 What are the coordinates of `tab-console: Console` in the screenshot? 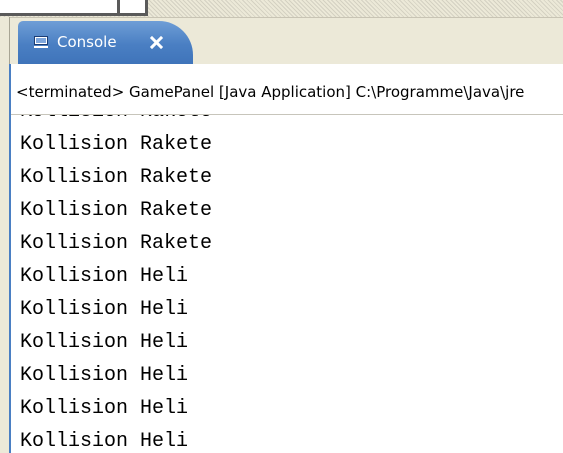 It's located at (105, 42).